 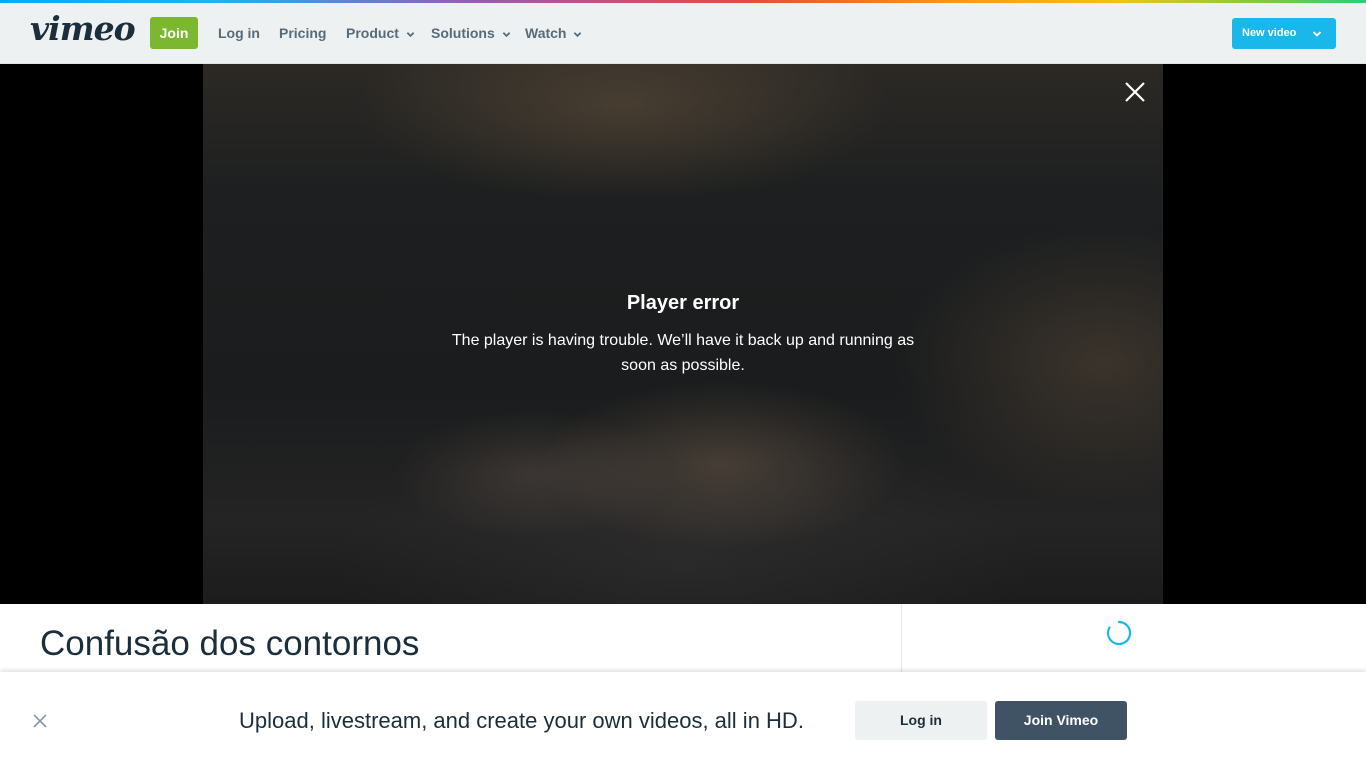 What do you see at coordinates (921, 720) in the screenshot?
I see `banner-login-button: Log in` at bounding box center [921, 720].